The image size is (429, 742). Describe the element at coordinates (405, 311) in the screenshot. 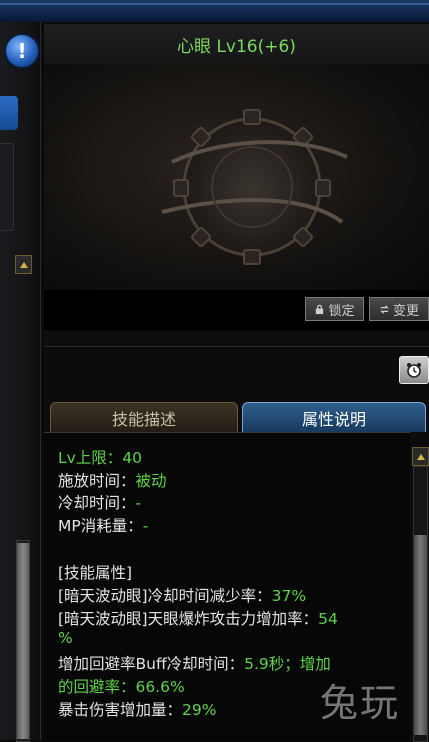

I see `change-button-label: 变更` at that location.